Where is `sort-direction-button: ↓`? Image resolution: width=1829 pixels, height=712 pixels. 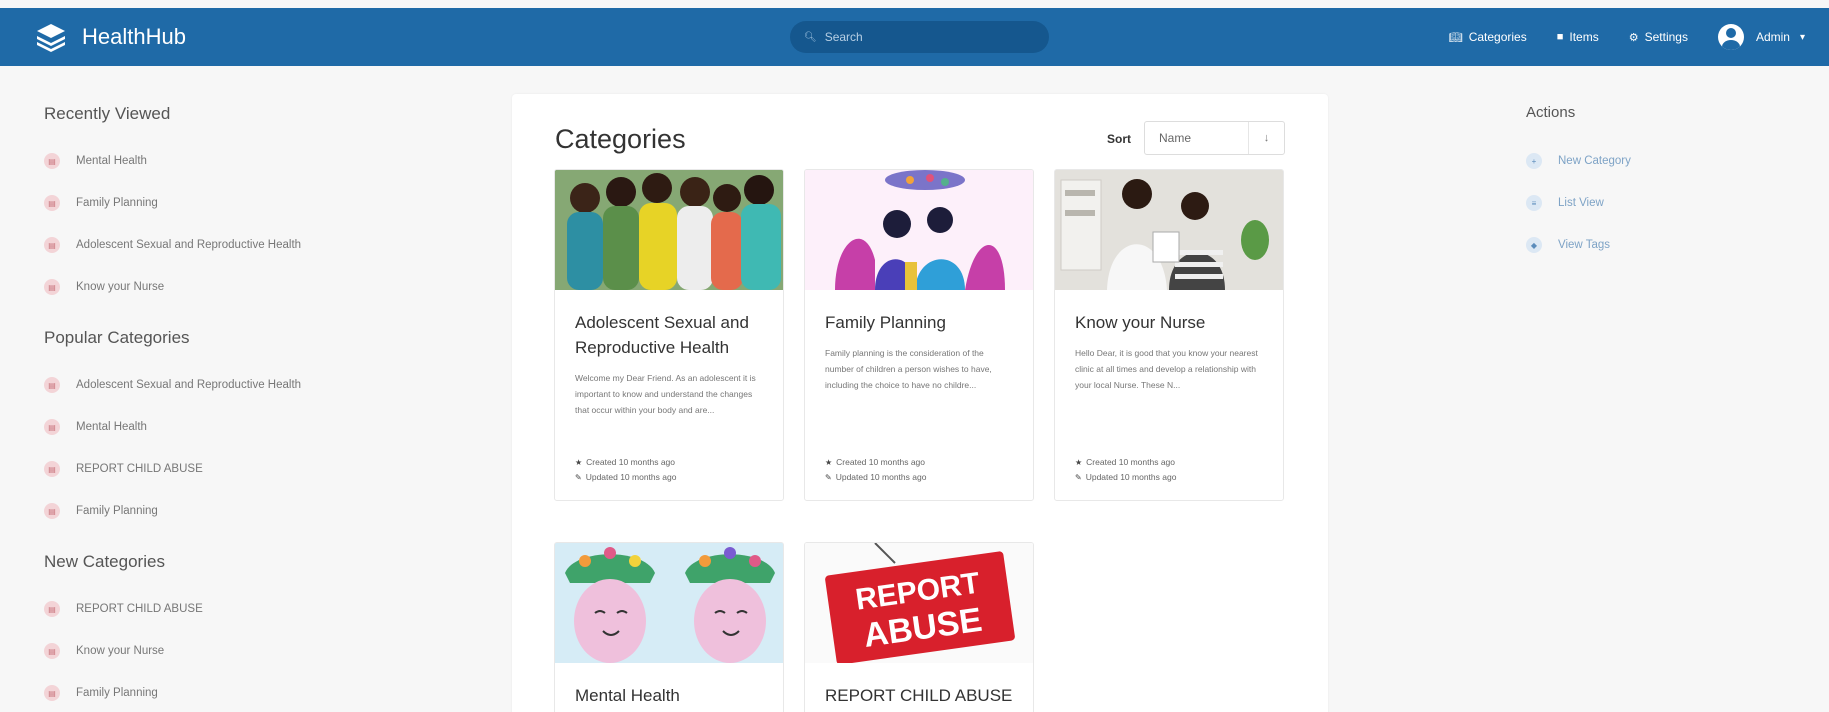 sort-direction-button: ↓ is located at coordinates (1266, 138).